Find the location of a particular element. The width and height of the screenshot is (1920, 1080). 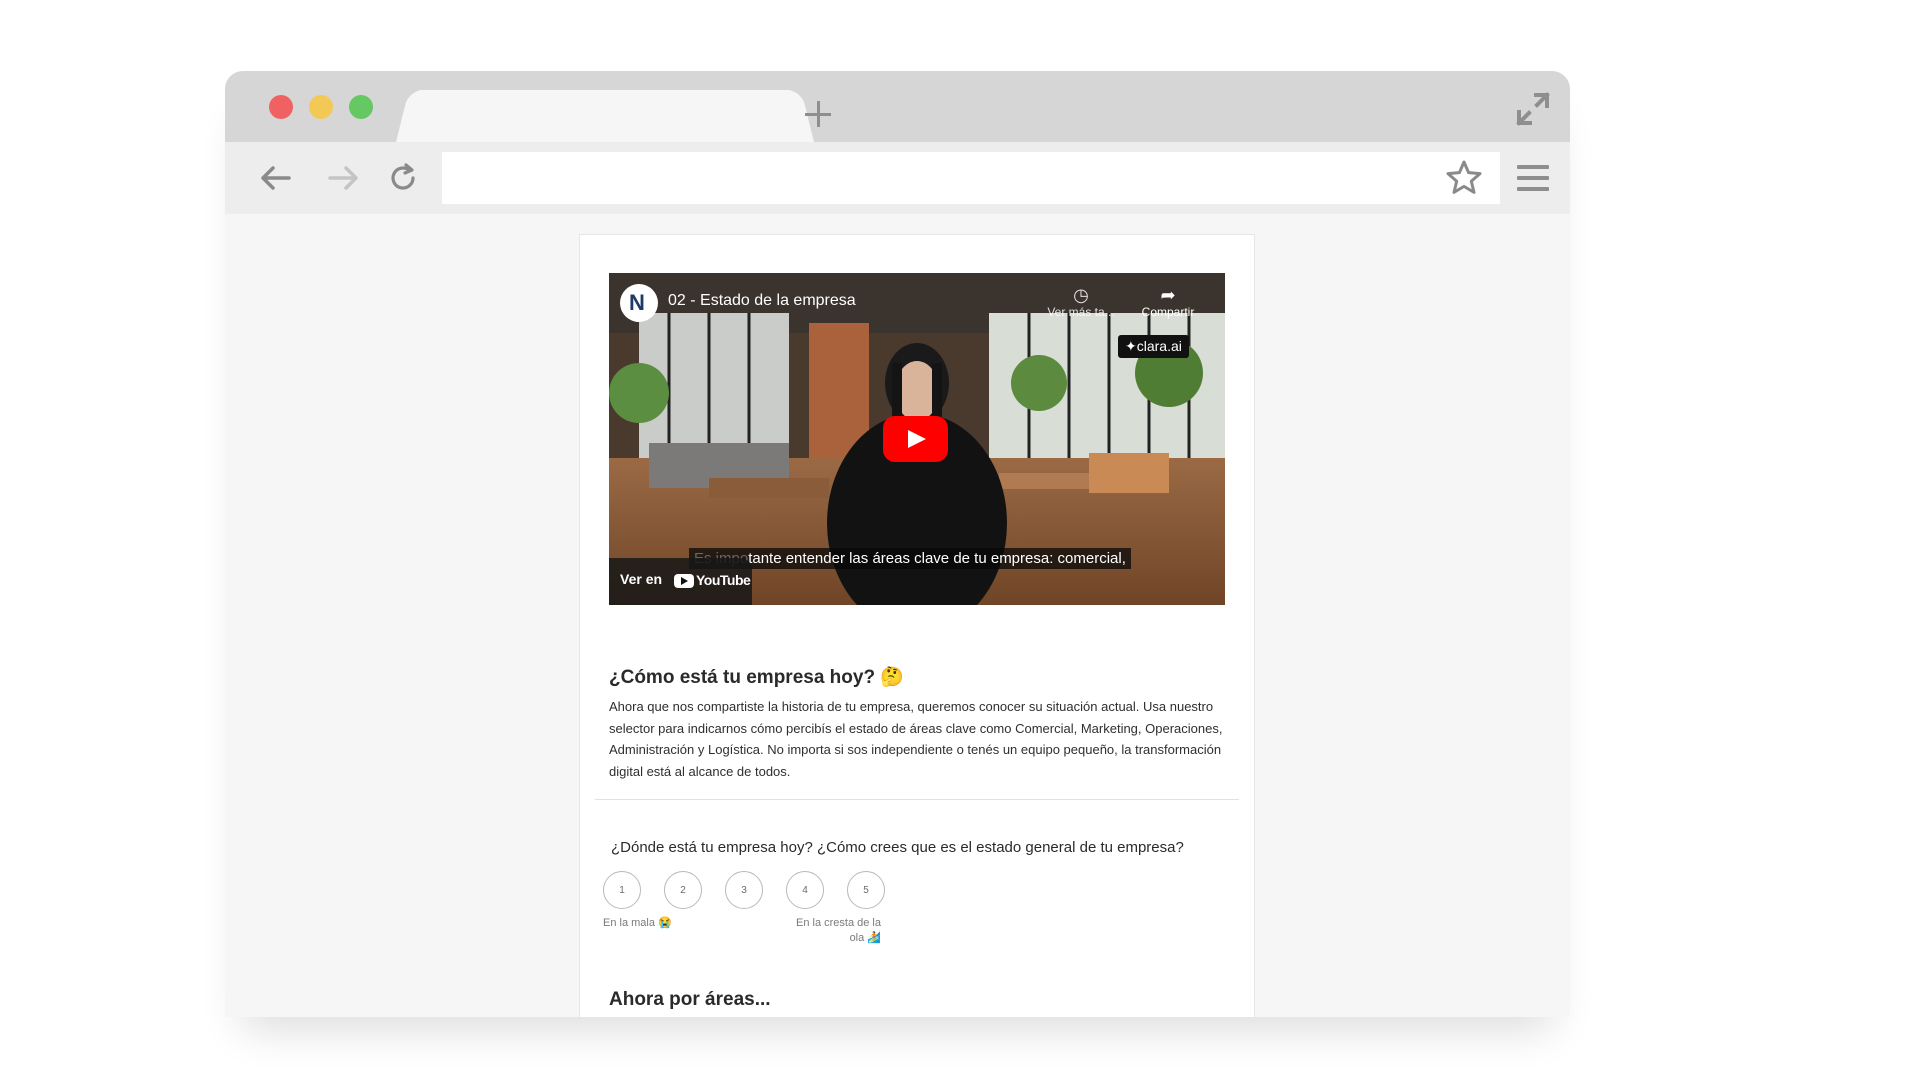

play-icon is located at coordinates (915, 439).